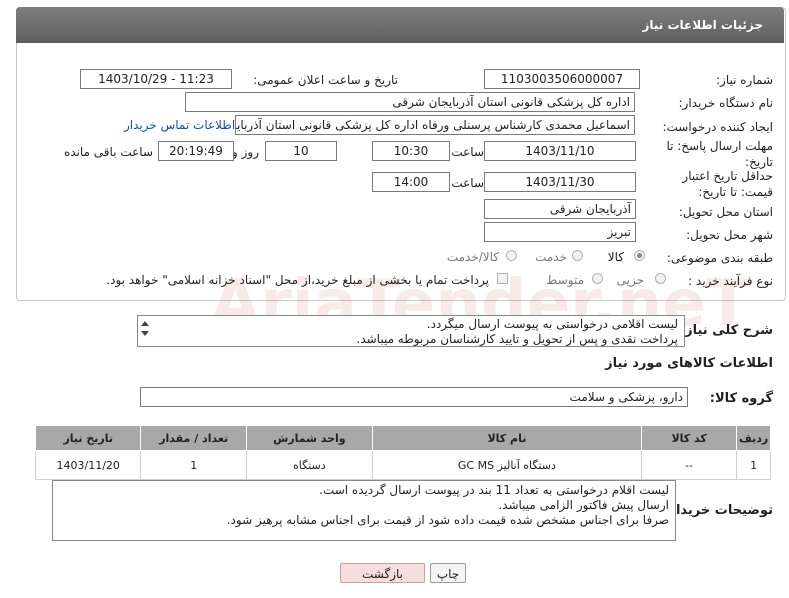 This screenshot has height=598, width=789. I want to click on cell-item-code: --, so click(689, 465).